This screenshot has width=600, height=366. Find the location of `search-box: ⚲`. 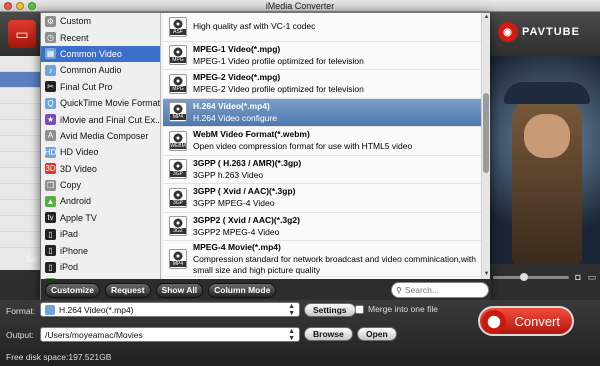

search-box: ⚲ is located at coordinates (440, 290).